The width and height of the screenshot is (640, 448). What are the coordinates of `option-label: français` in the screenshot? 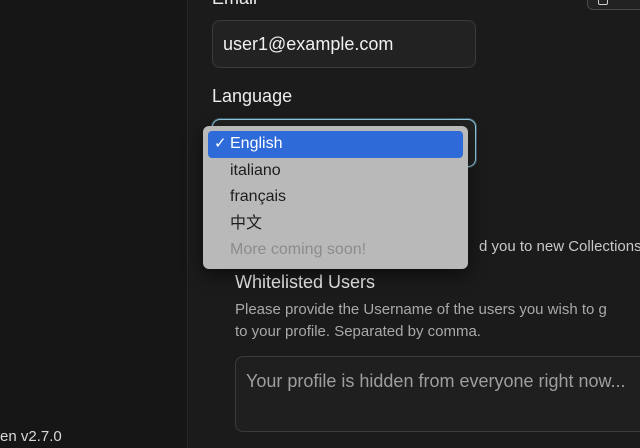 It's located at (258, 196).